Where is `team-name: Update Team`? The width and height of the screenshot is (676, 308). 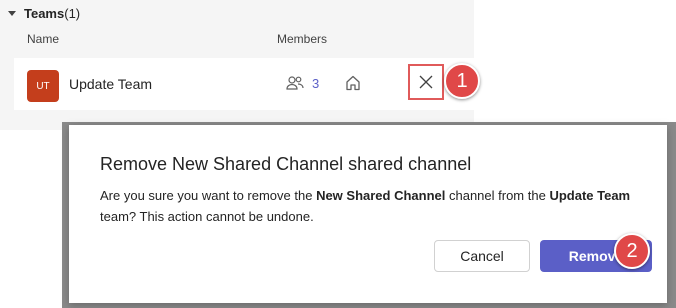
team-name: Update Team is located at coordinates (111, 84).